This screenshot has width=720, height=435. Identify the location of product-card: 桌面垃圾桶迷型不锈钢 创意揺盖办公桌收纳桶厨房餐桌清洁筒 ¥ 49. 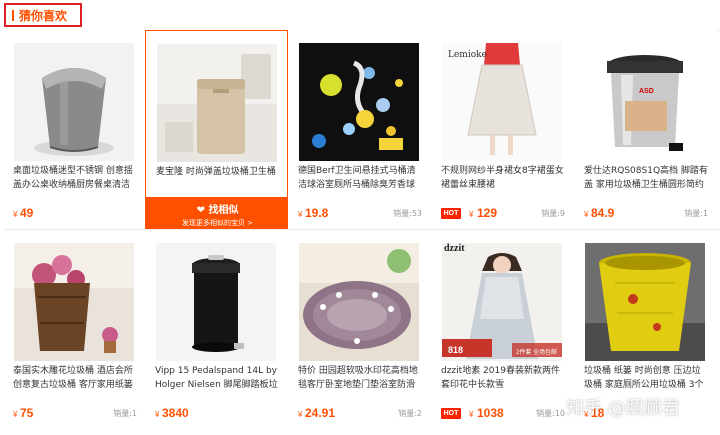
(74, 130).